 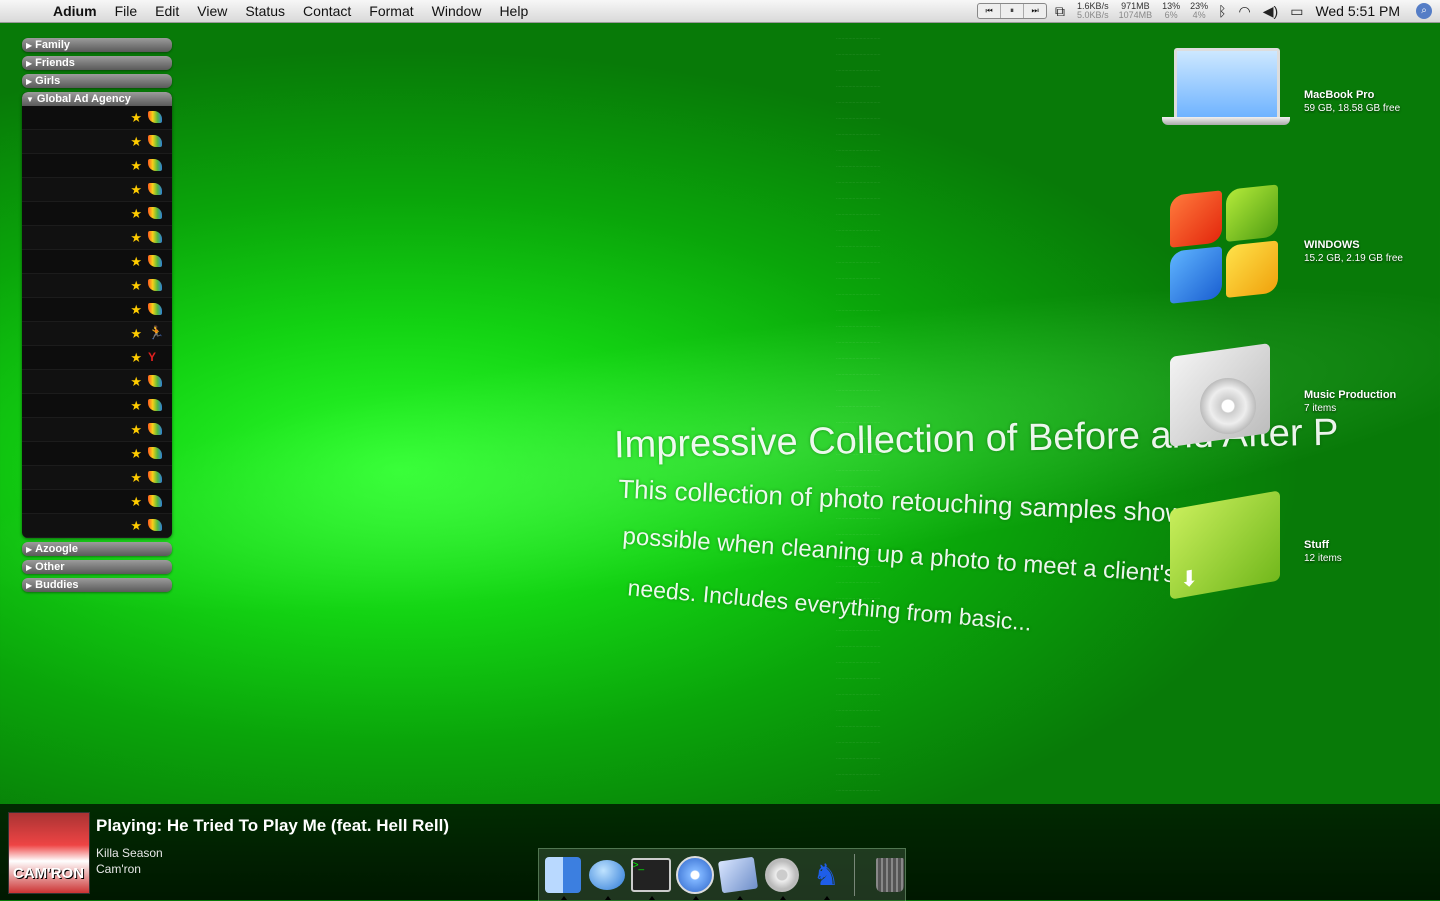 What do you see at coordinates (48, 81) in the screenshot?
I see `group-label: Girls` at bounding box center [48, 81].